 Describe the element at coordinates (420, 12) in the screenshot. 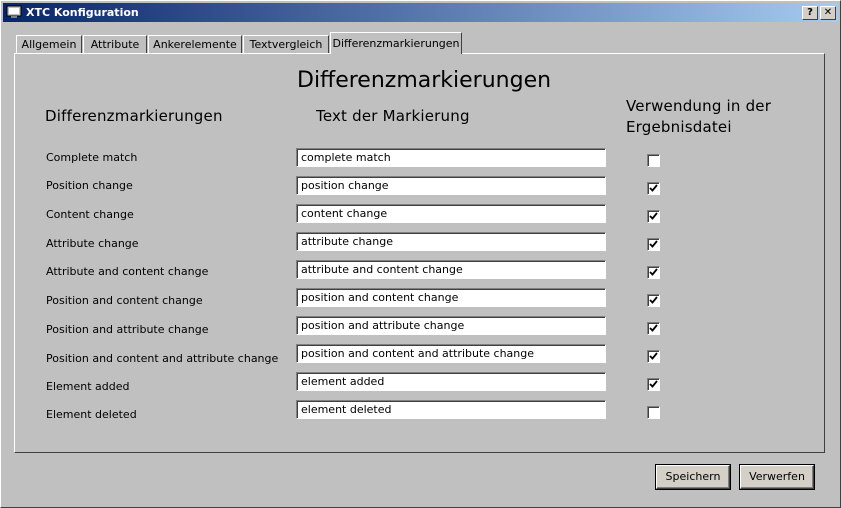

I see `title-bar: XTC Konfiguration ? ✕` at that location.